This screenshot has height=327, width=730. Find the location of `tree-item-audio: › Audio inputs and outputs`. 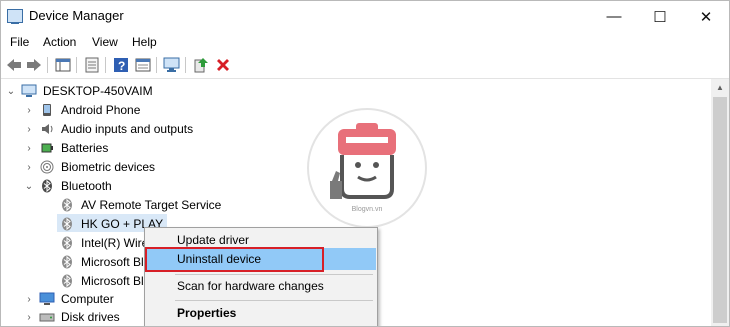

tree-item-audio: › Audio inputs and outputs is located at coordinates (108, 129).